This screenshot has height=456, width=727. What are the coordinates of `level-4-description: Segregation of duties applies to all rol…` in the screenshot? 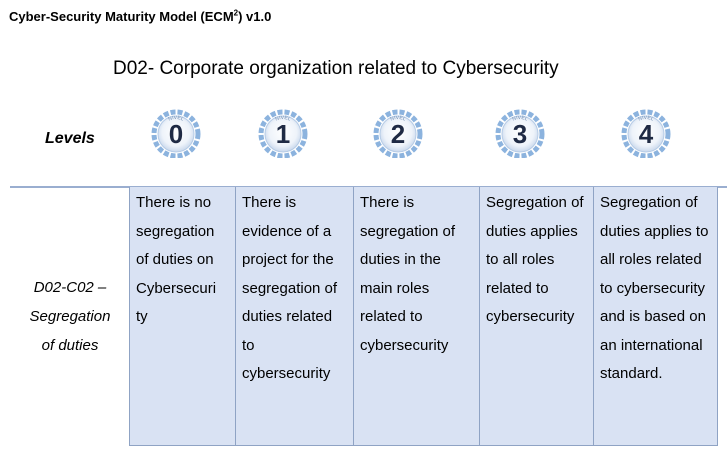 It's located at (655, 316).